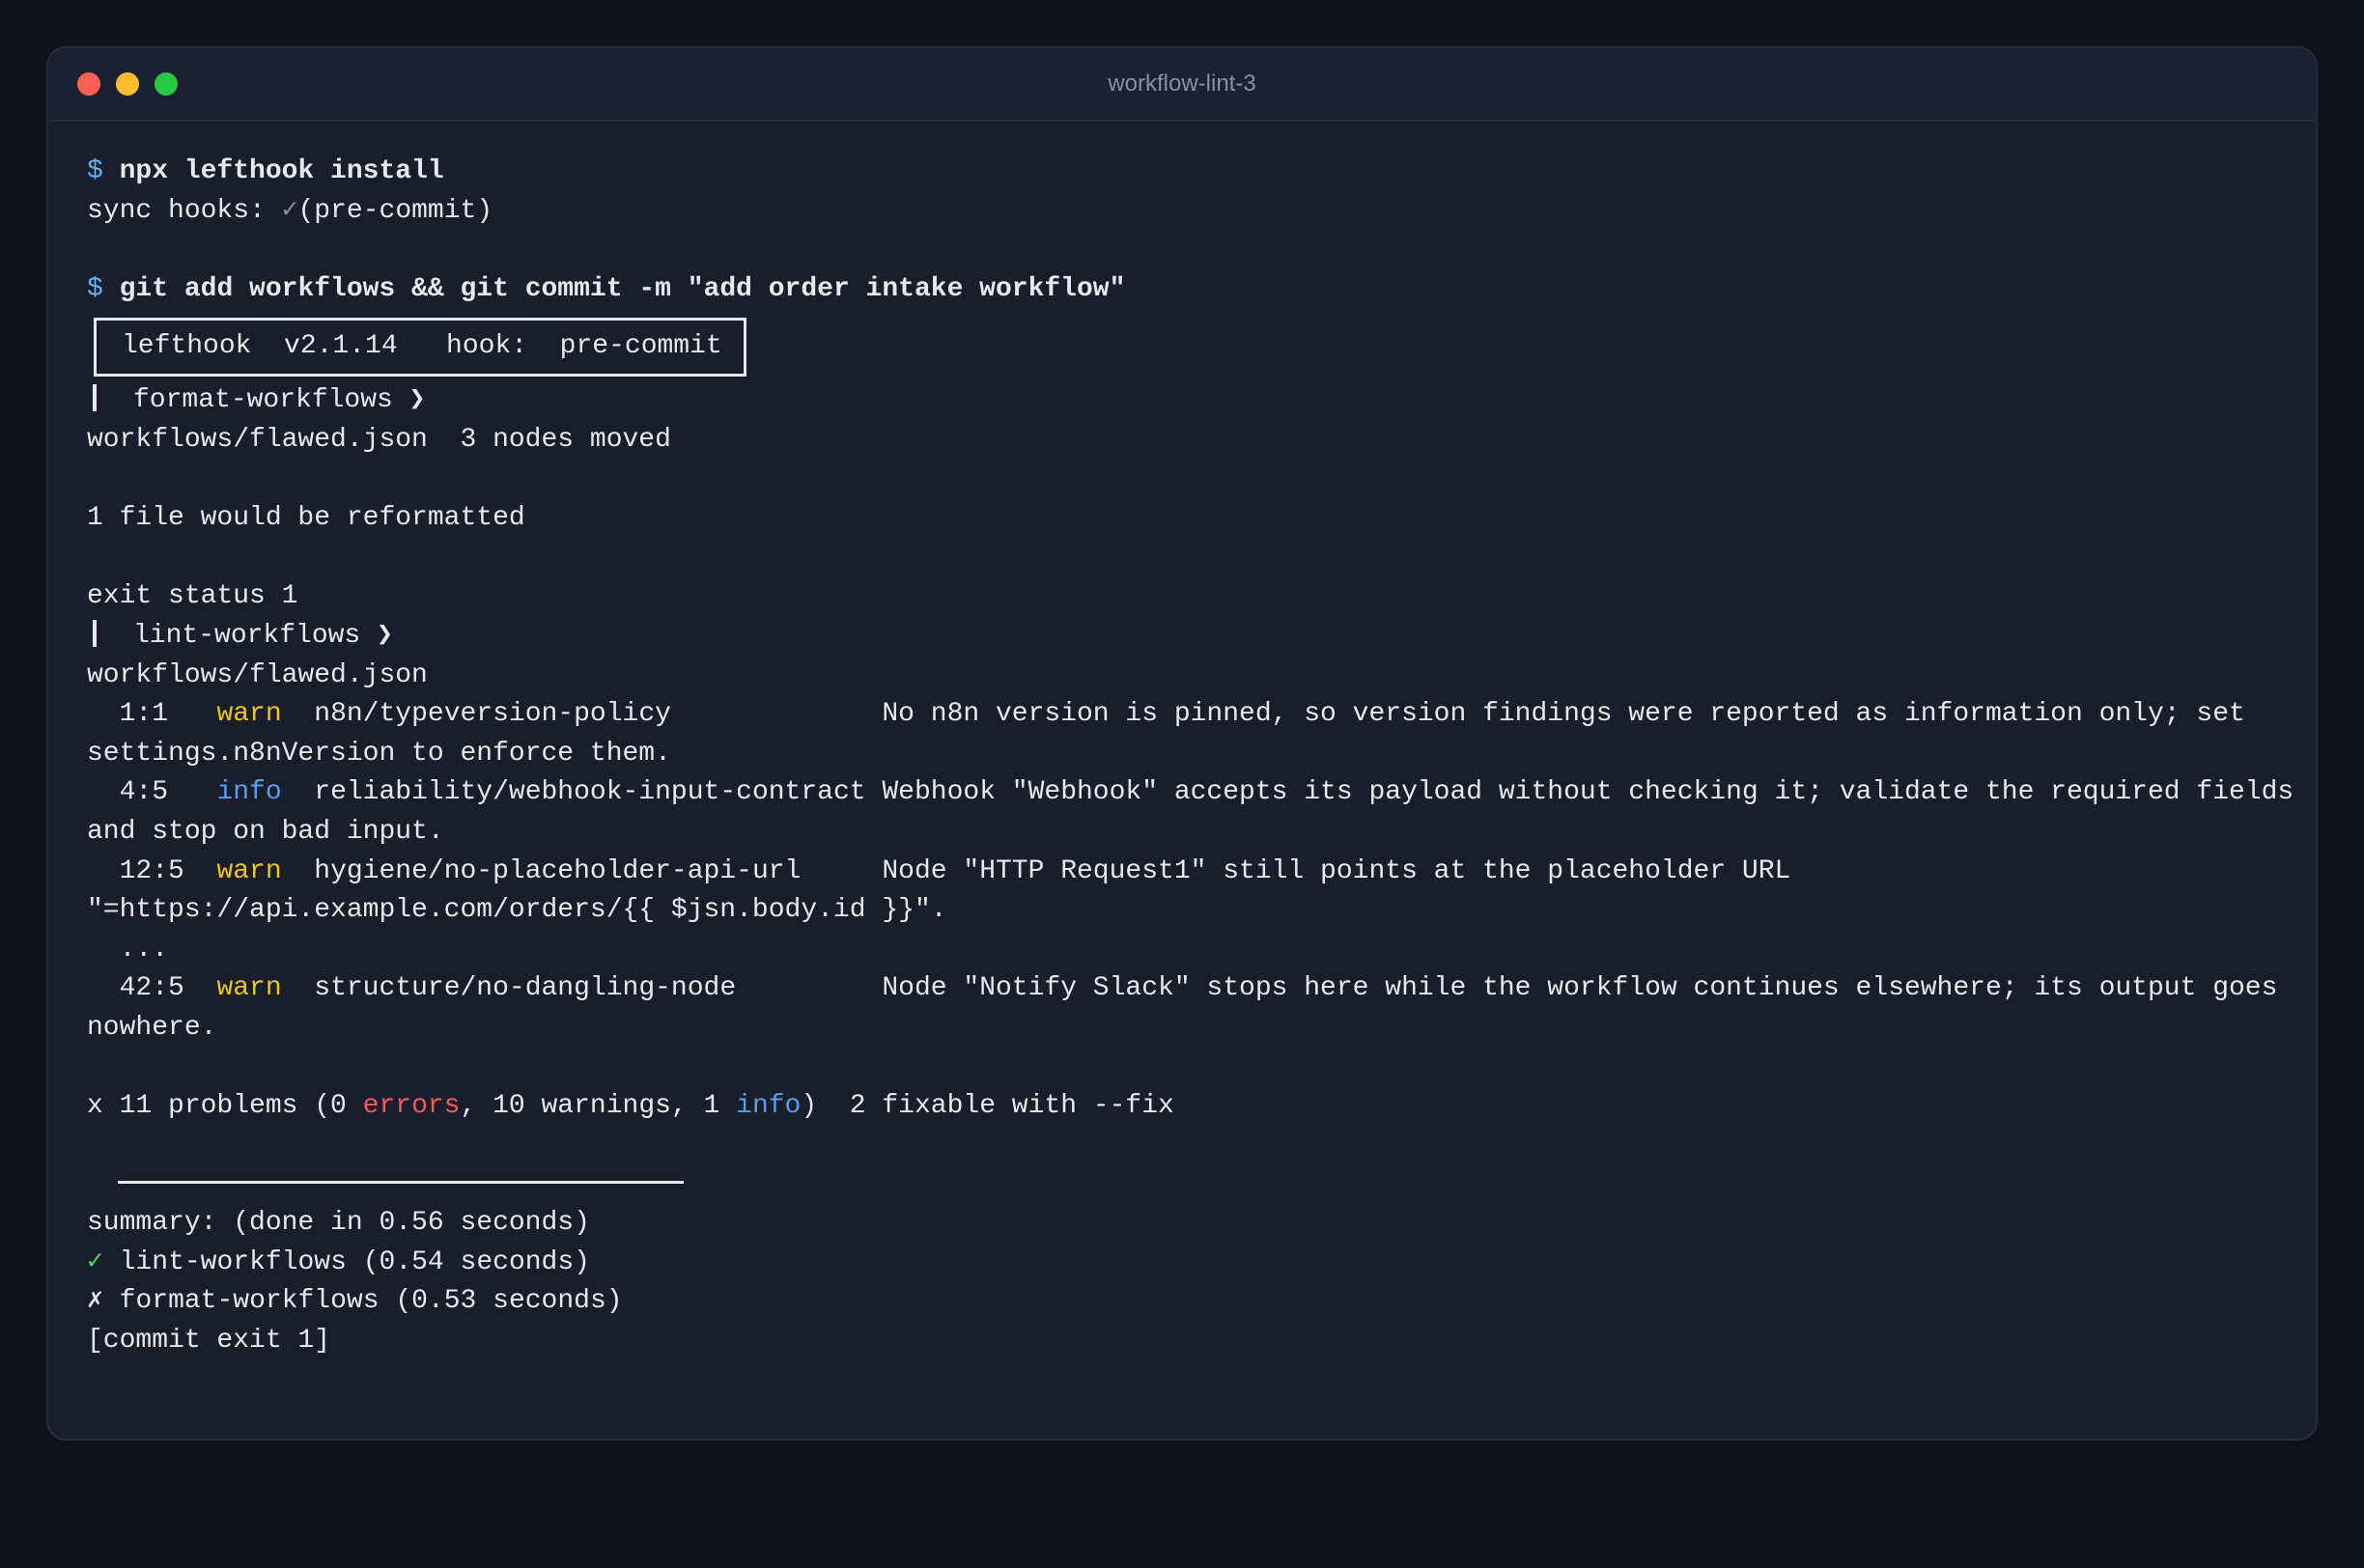  I want to click on finding-rule: structure/no-dangling-node, so click(598, 989).